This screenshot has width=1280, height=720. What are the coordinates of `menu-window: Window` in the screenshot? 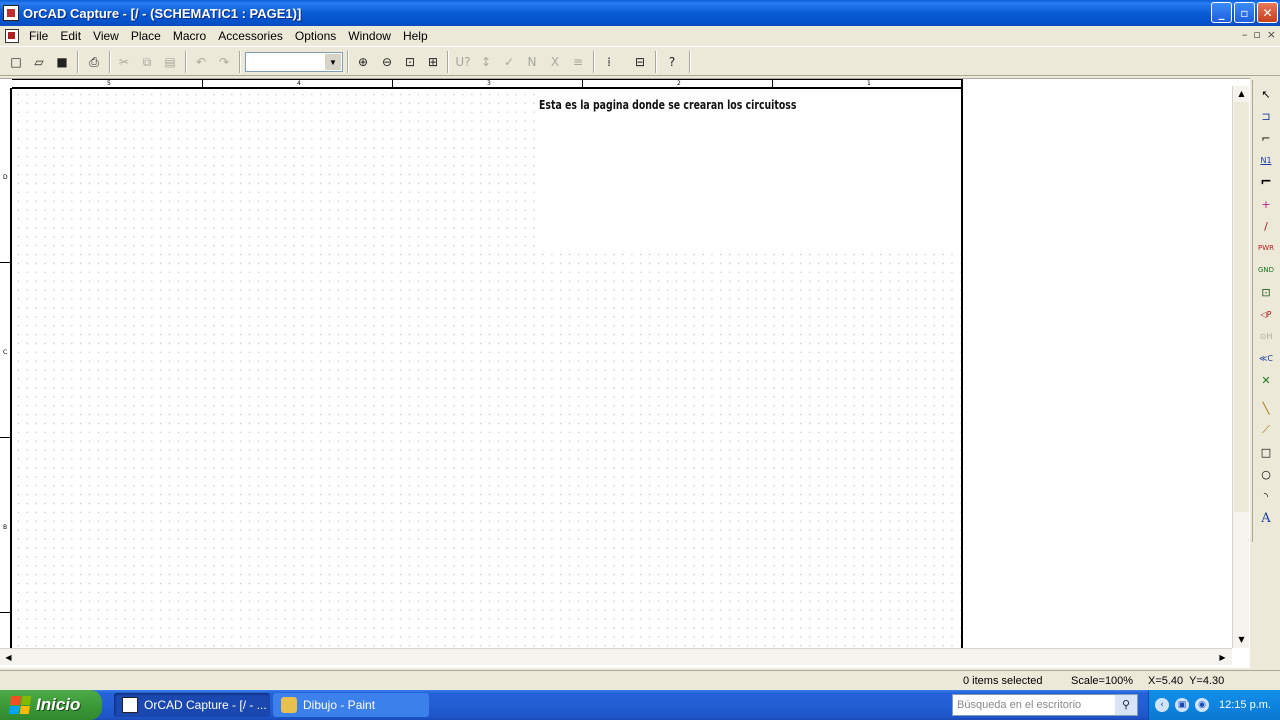 It's located at (369, 36).